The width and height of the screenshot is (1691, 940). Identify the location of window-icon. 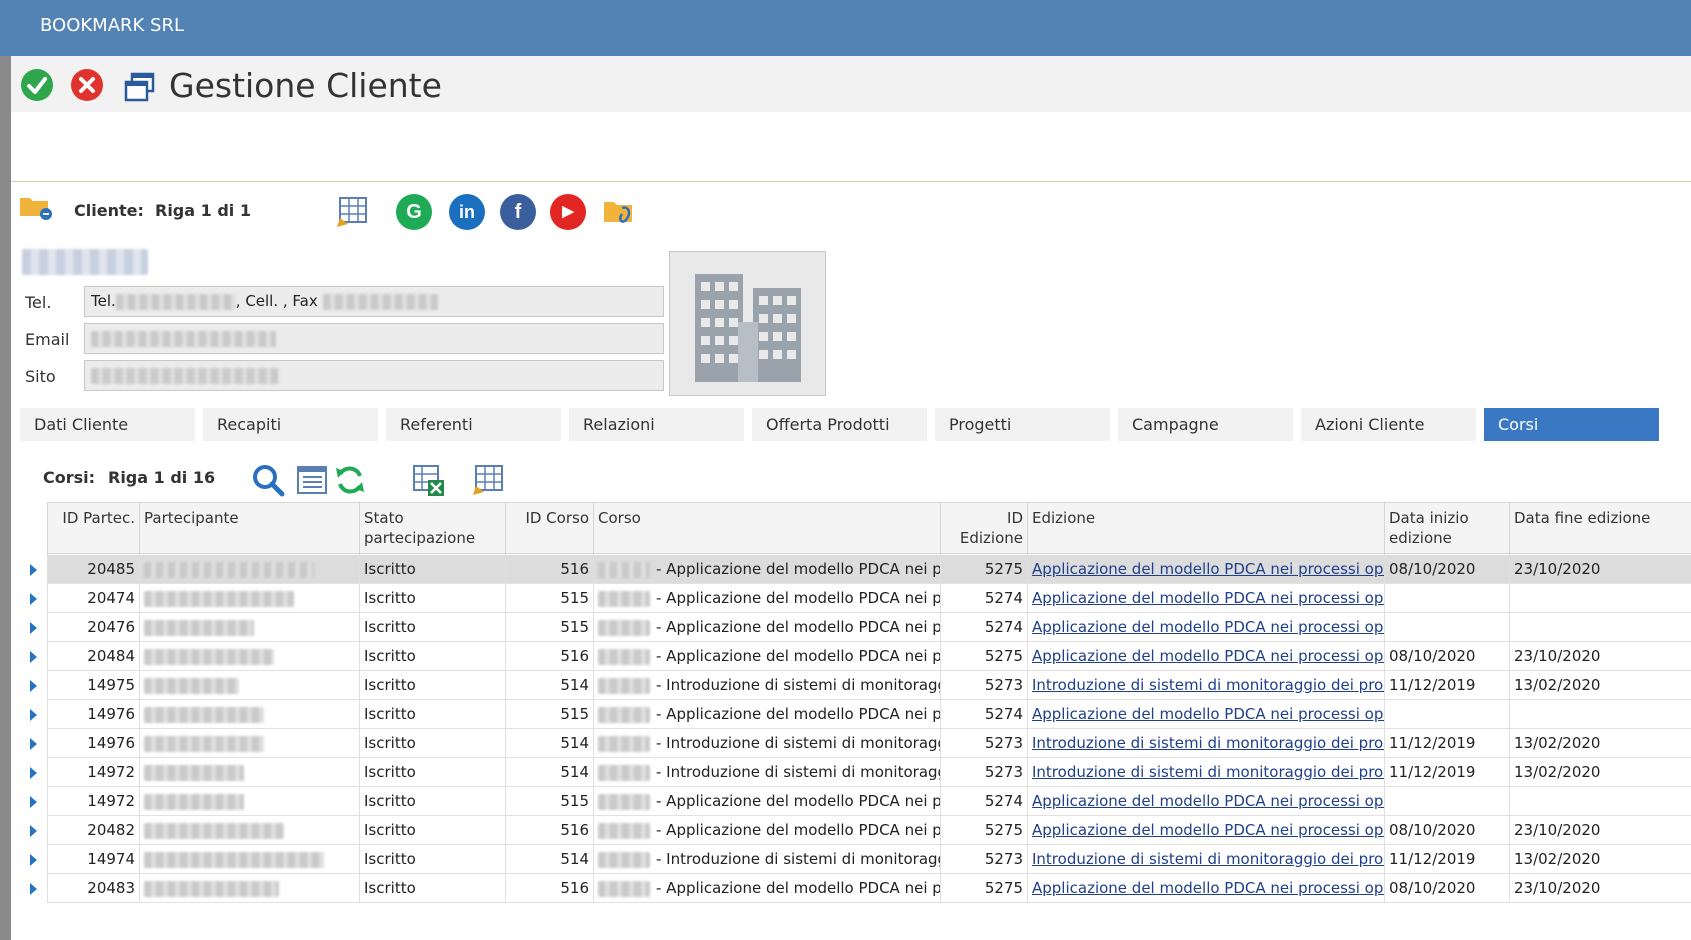
(140, 87).